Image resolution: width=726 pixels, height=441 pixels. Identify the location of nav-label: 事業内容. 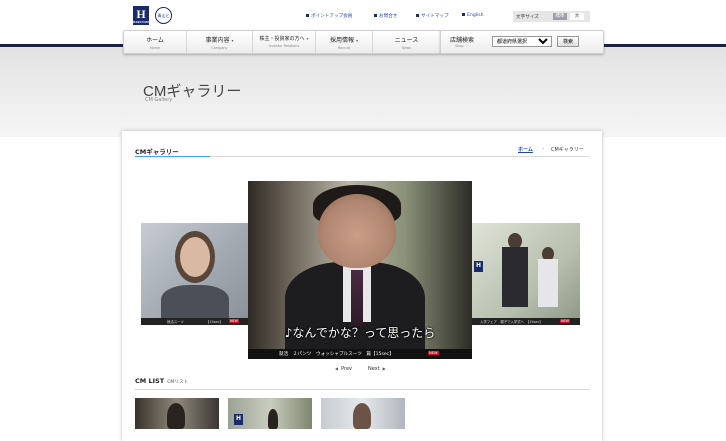
(217, 40).